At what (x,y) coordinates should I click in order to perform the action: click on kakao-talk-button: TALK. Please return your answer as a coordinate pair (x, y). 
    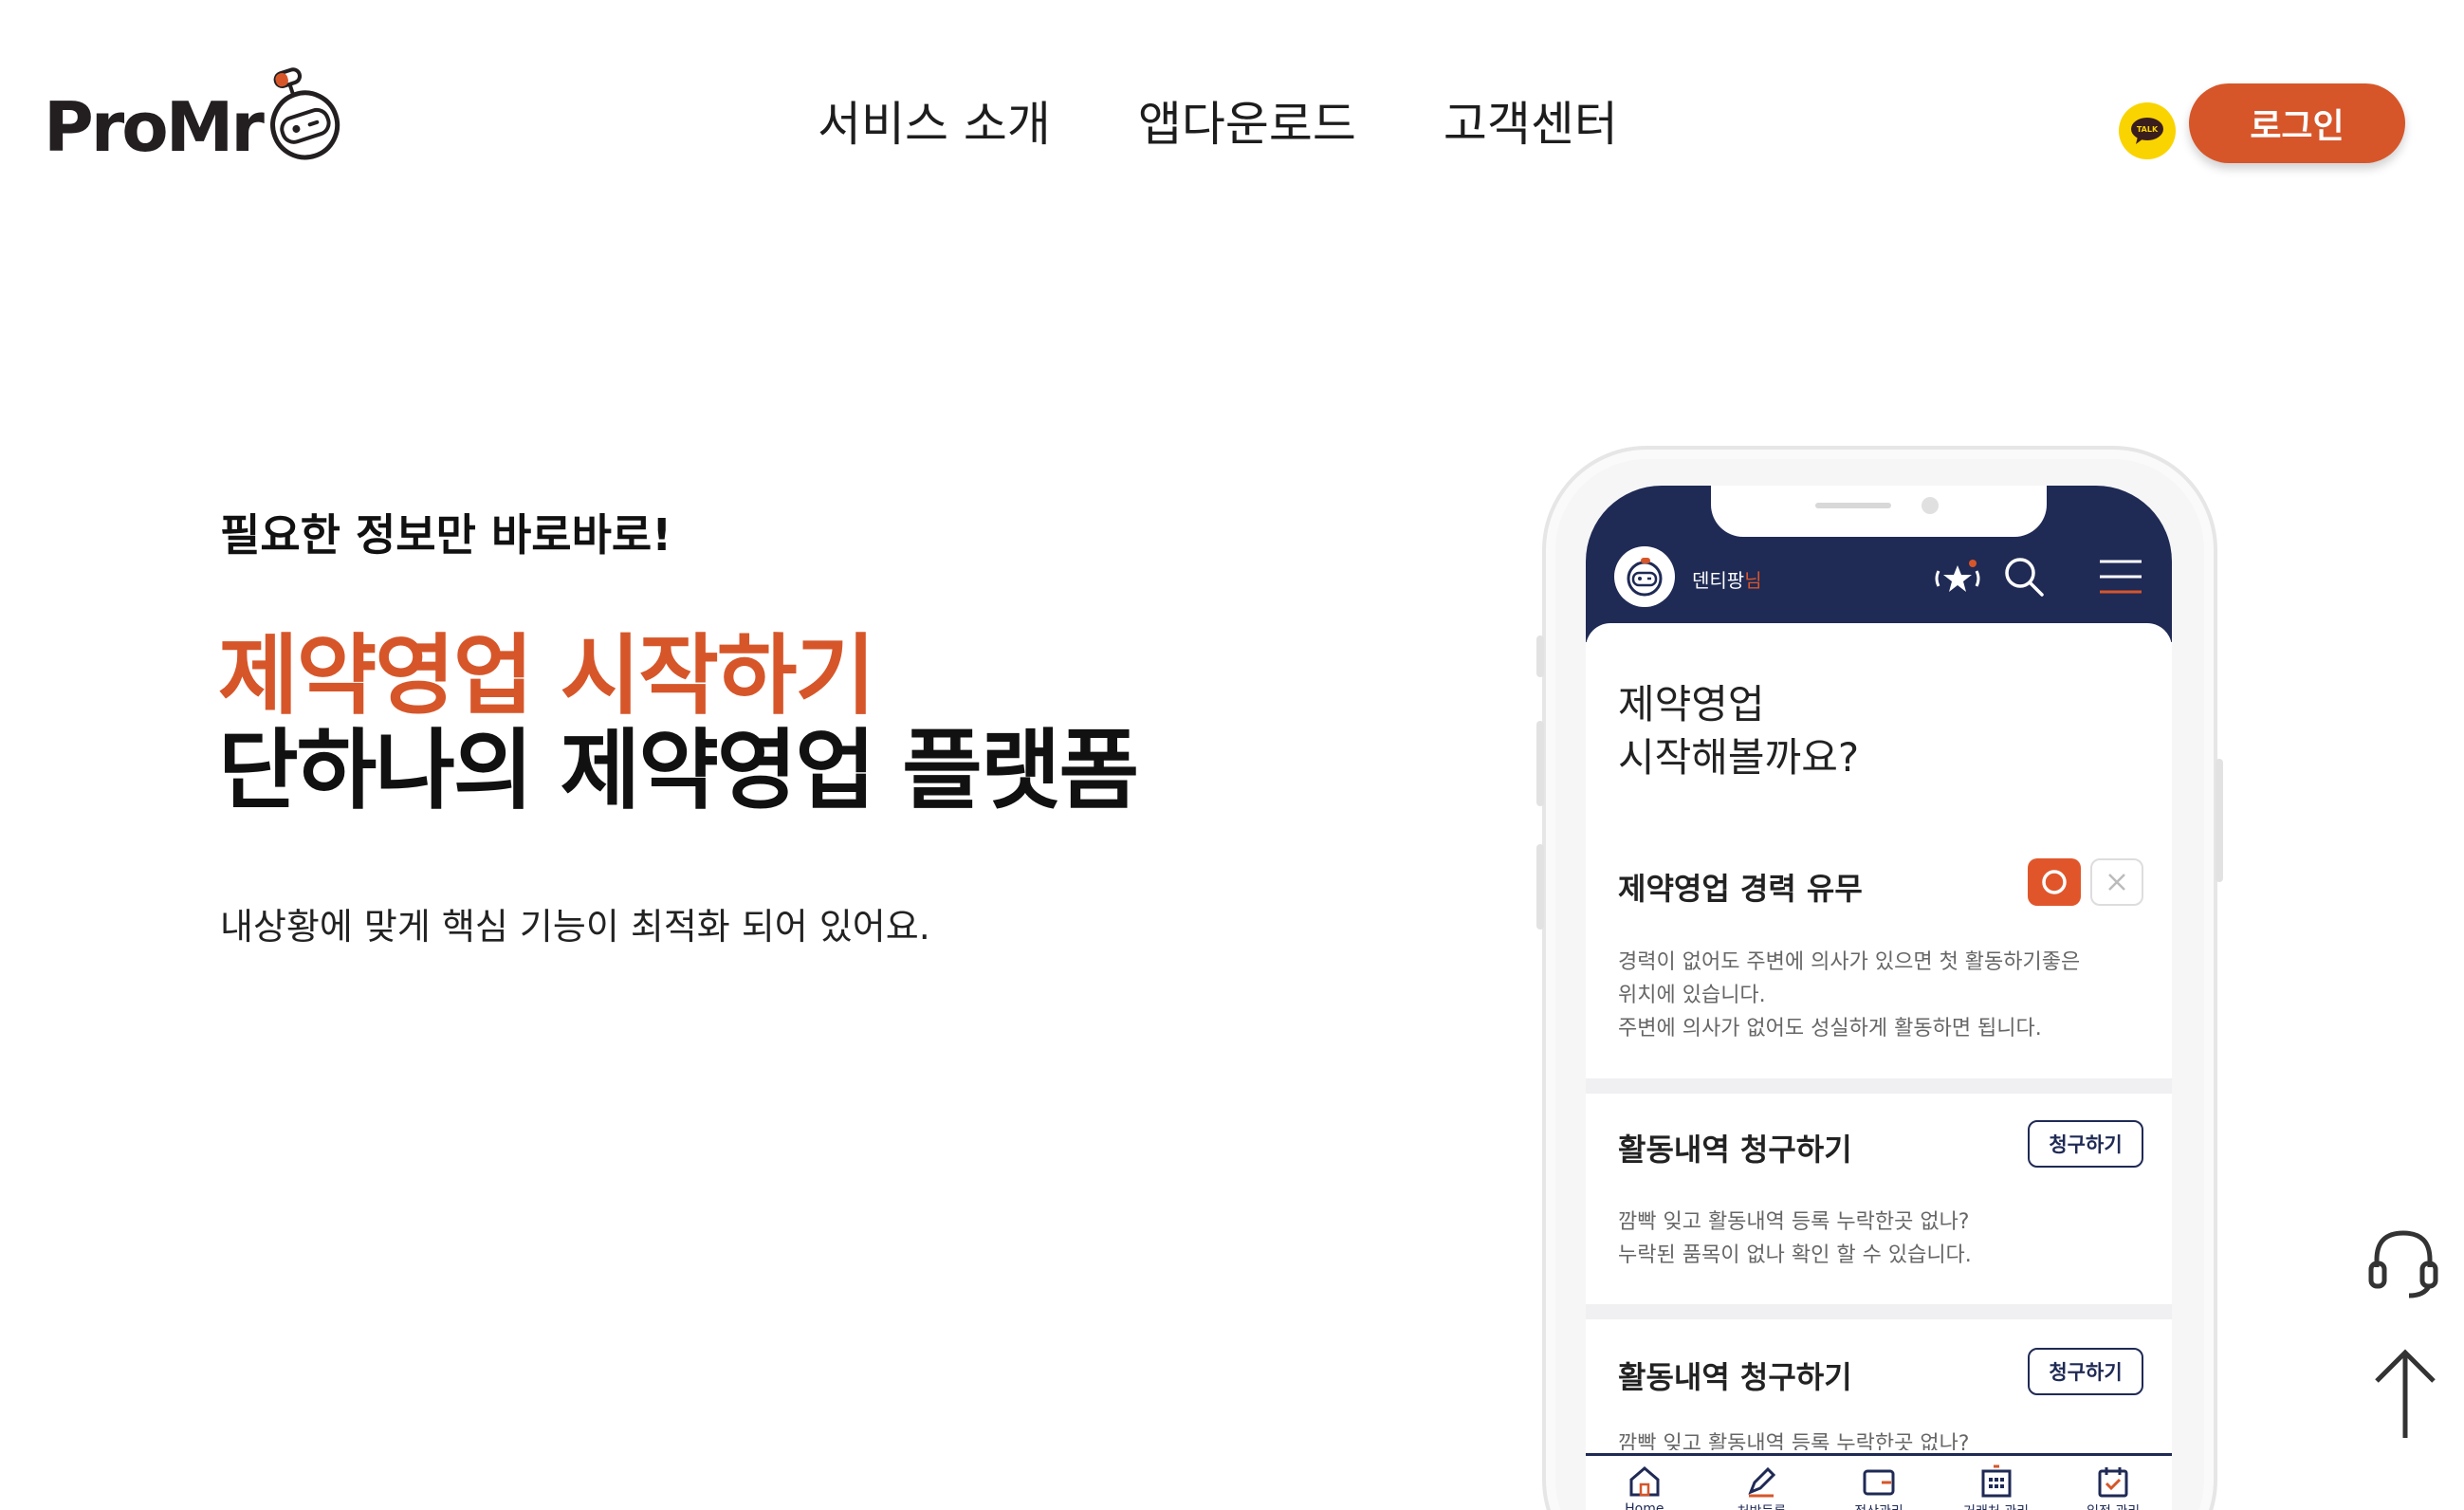
    Looking at the image, I should click on (2147, 131).